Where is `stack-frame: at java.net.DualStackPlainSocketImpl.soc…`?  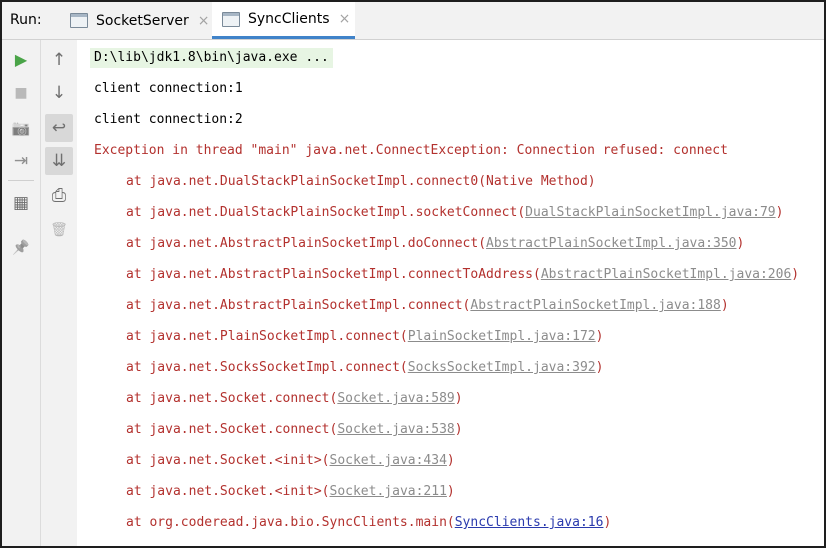
stack-frame: at java.net.DualStackPlainSocketImpl.soc… is located at coordinates (454, 213).